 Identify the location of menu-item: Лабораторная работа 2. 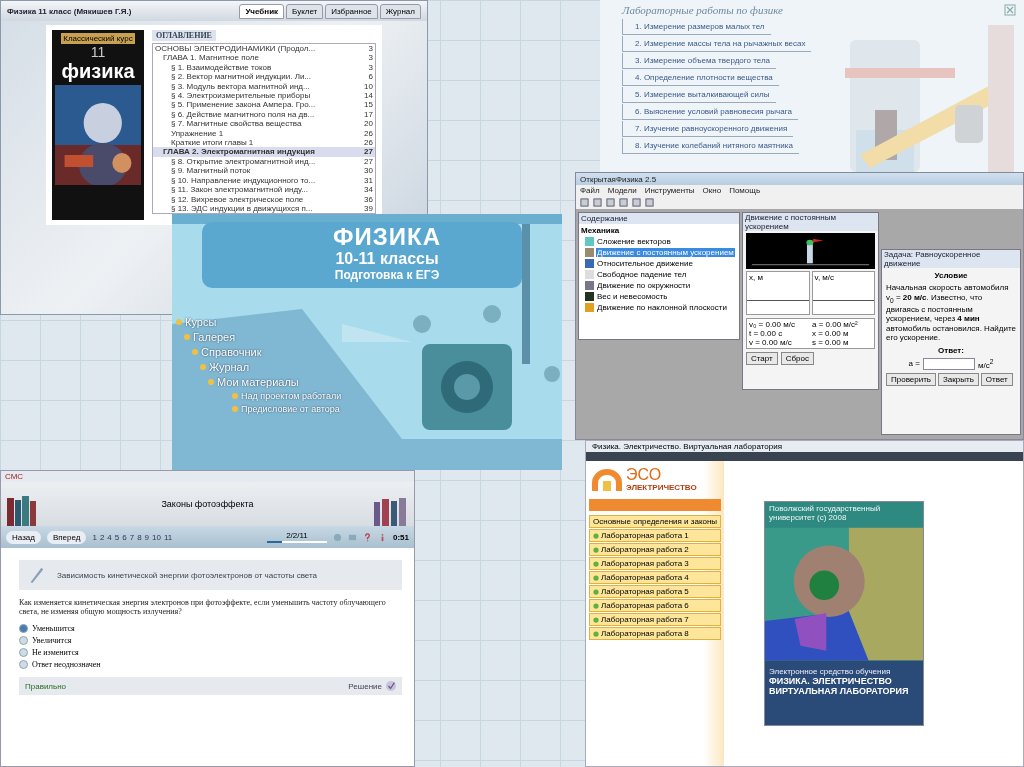
(655, 549).